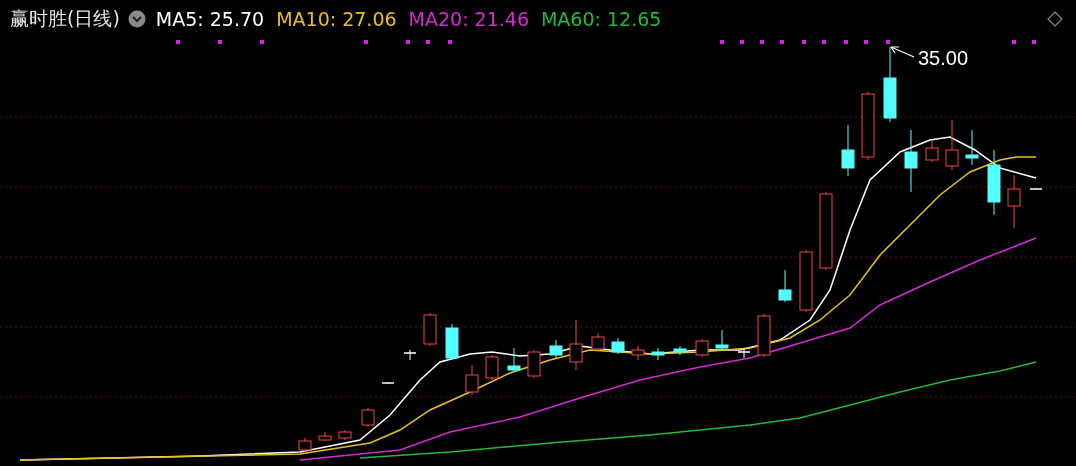  I want to click on dropdown-icon, so click(136, 19).